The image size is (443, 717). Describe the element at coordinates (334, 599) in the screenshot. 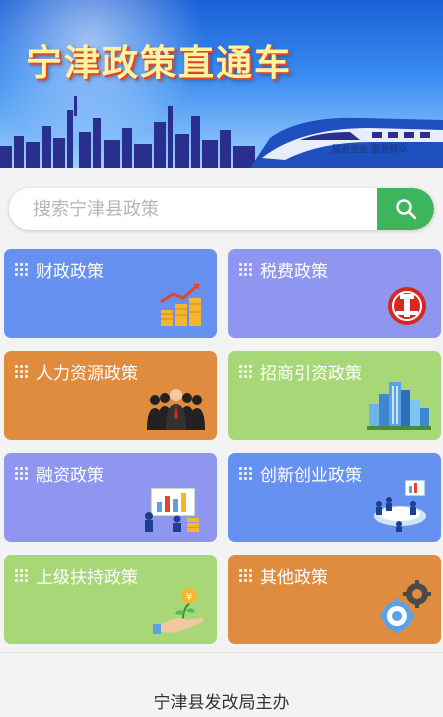

I see `policy-card: 其他政策` at that location.